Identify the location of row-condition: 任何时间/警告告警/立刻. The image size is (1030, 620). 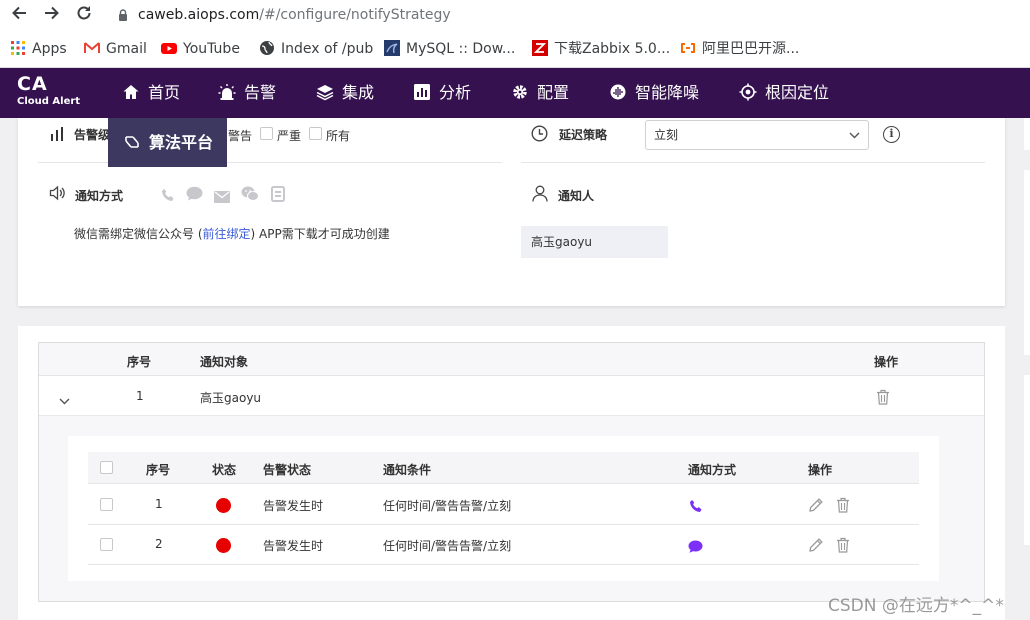
(447, 506).